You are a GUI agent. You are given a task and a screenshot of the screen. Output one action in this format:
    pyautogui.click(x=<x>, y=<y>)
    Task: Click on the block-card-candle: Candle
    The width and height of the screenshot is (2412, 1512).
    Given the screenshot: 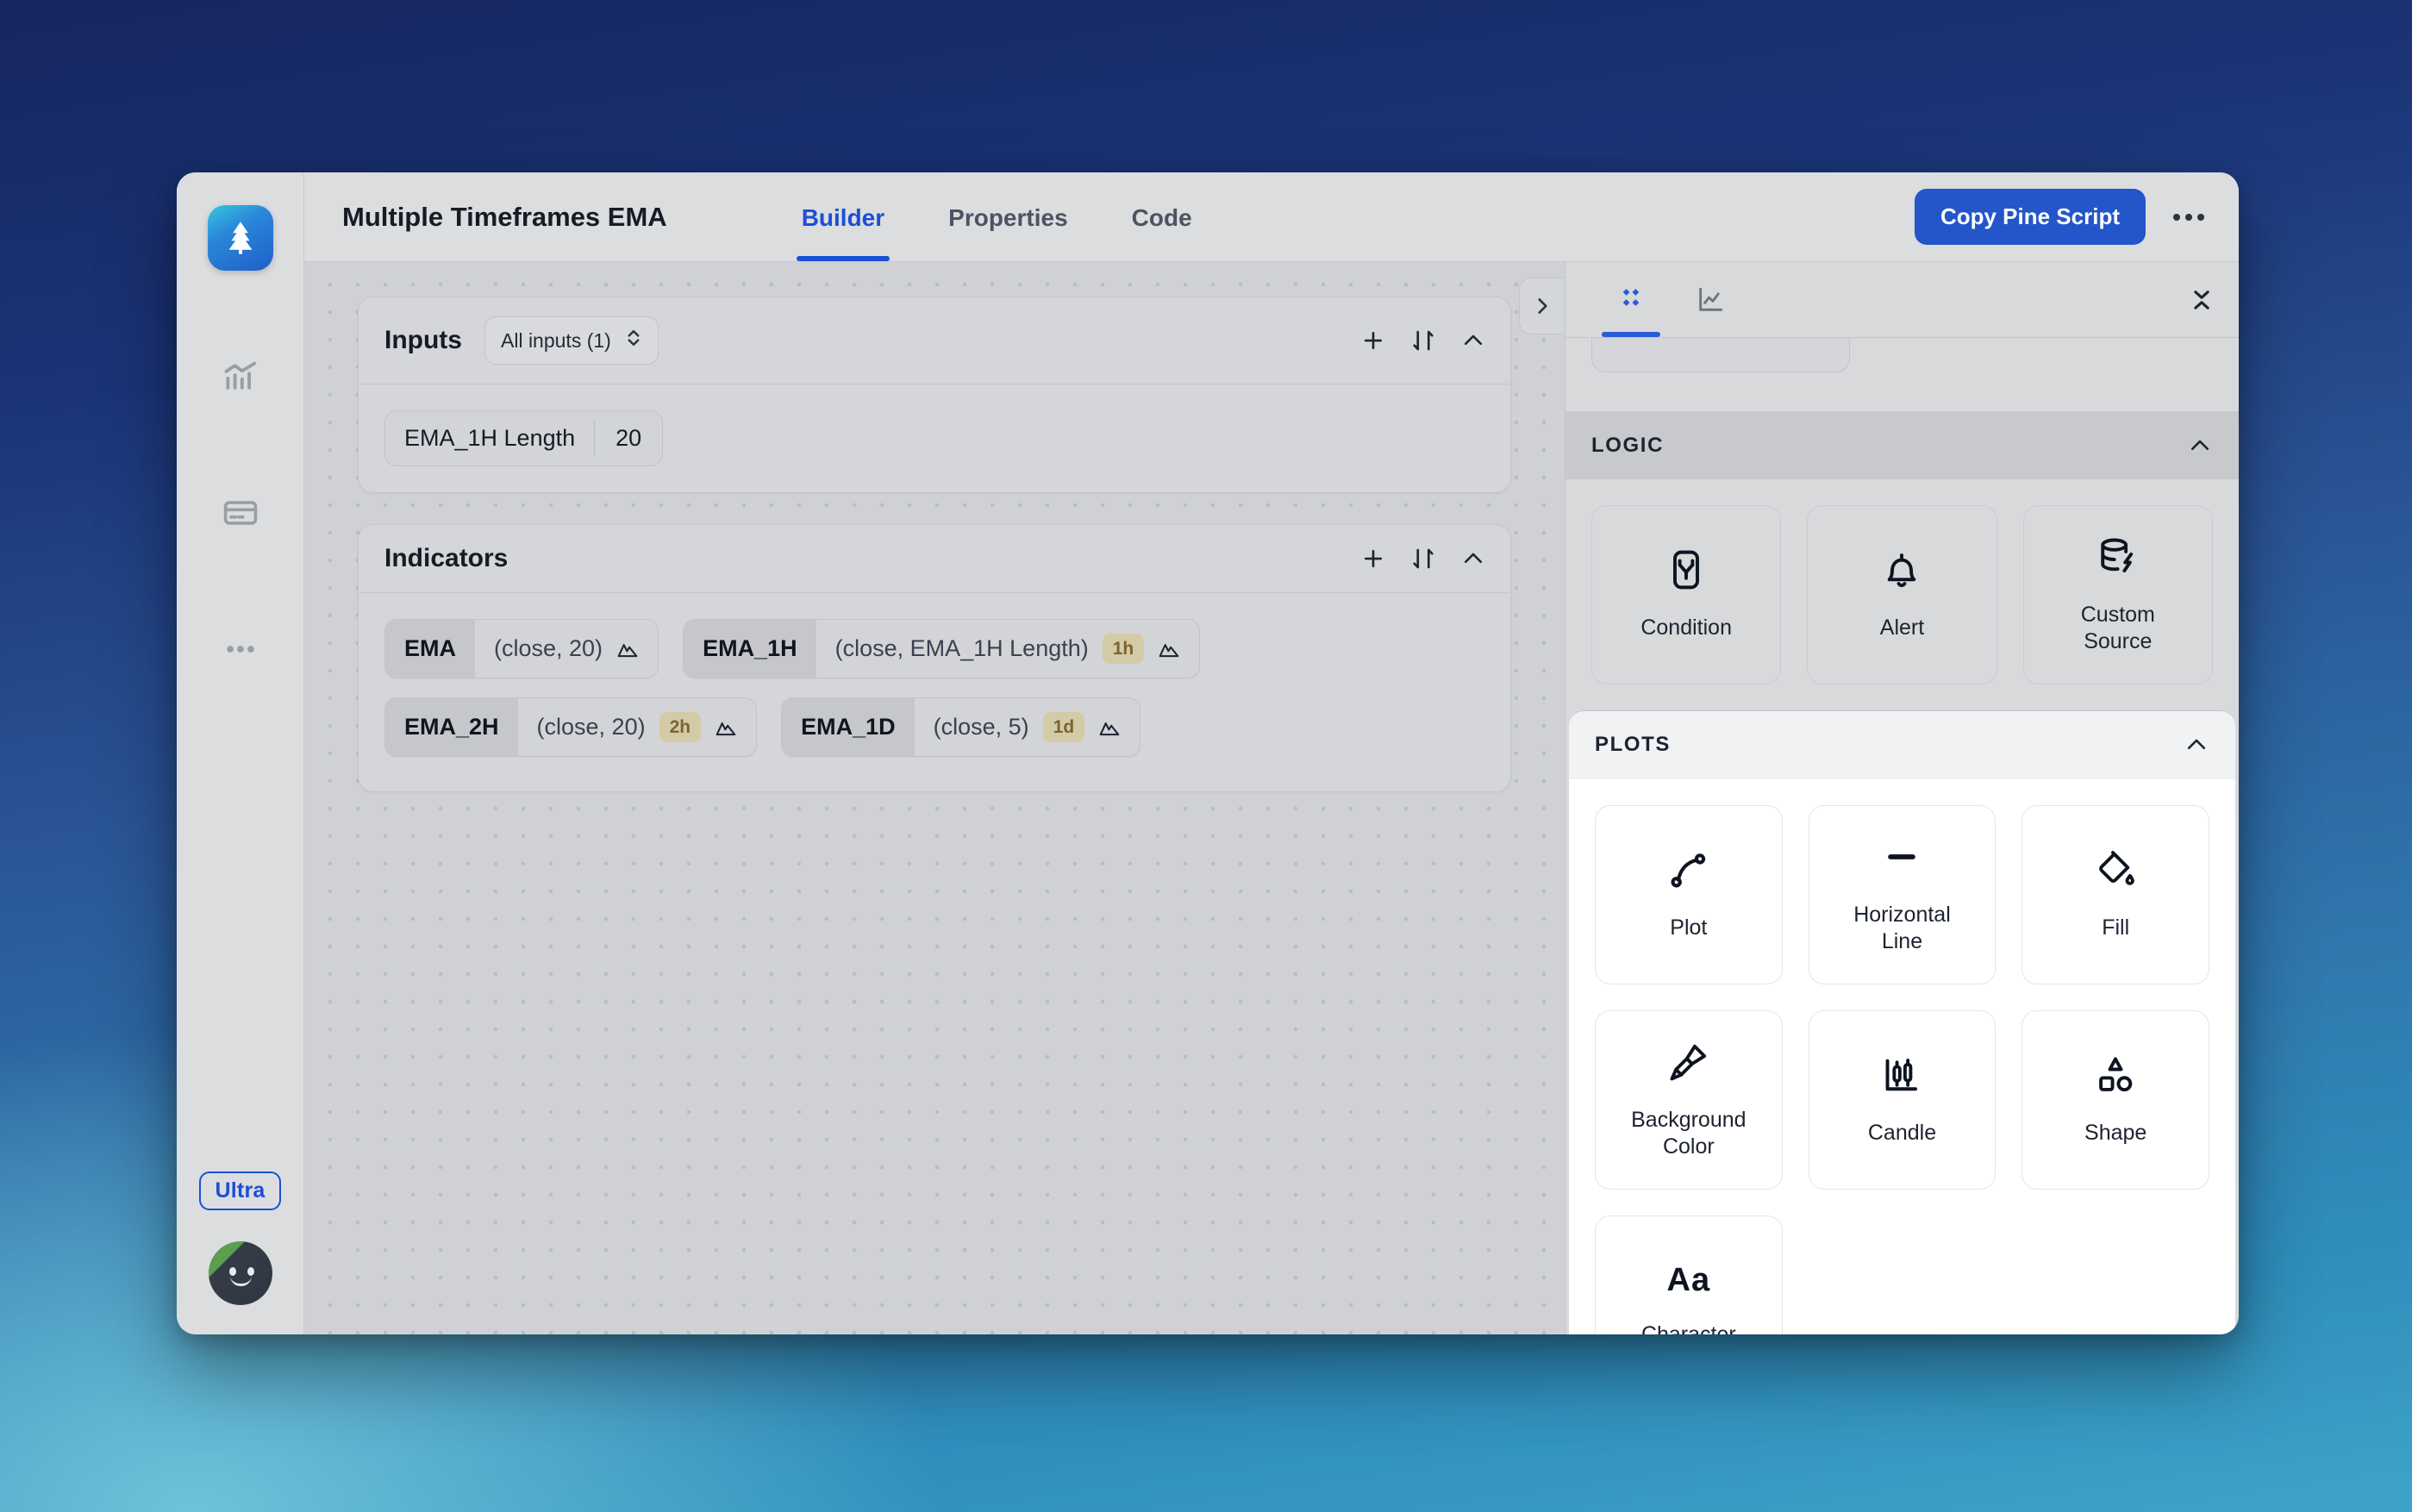 What is the action you would take?
    pyautogui.click(x=1902, y=1100)
    